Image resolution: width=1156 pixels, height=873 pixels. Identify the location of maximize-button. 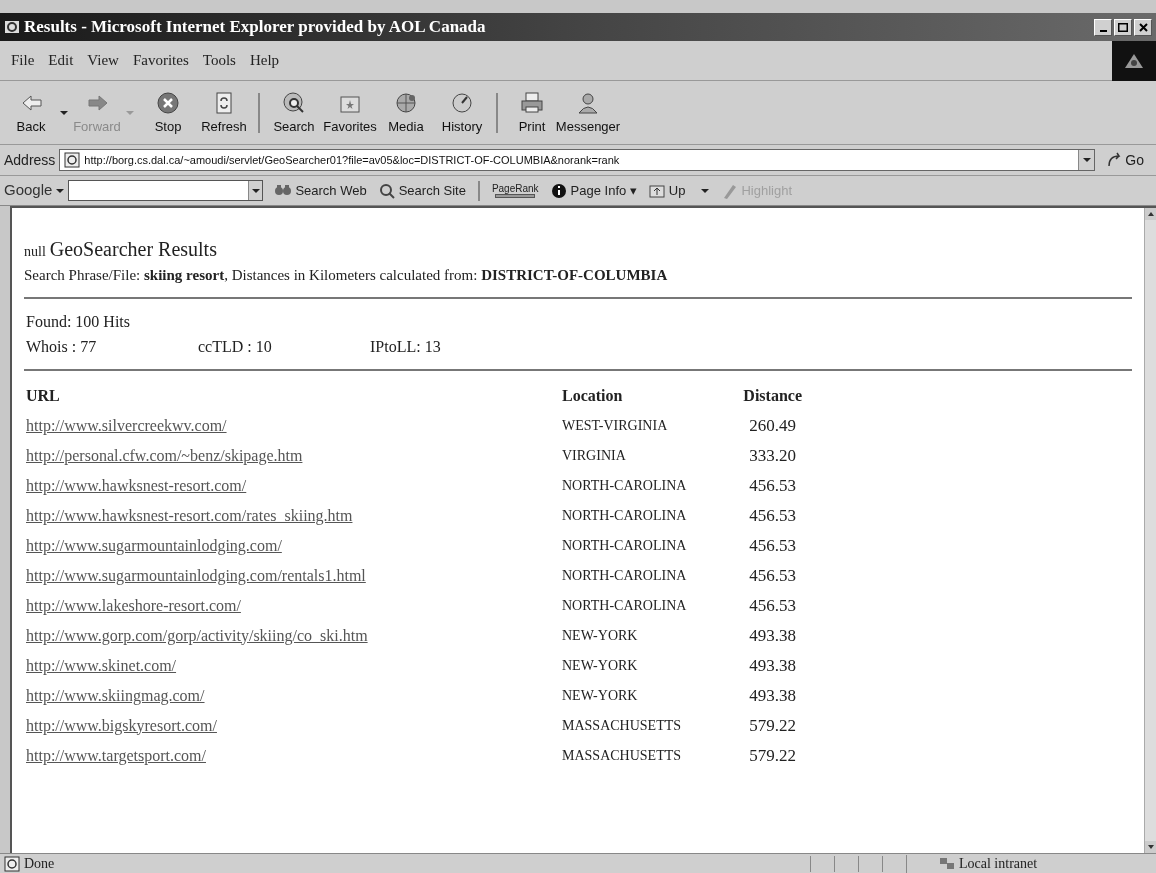
(1123, 27).